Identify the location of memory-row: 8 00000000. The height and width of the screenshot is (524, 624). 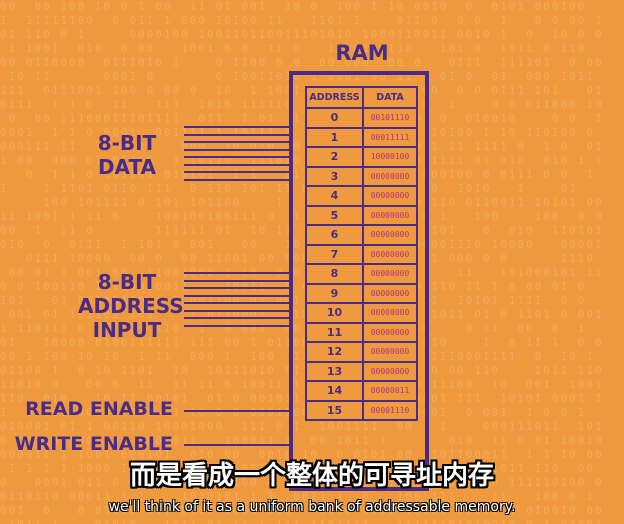
(361, 274).